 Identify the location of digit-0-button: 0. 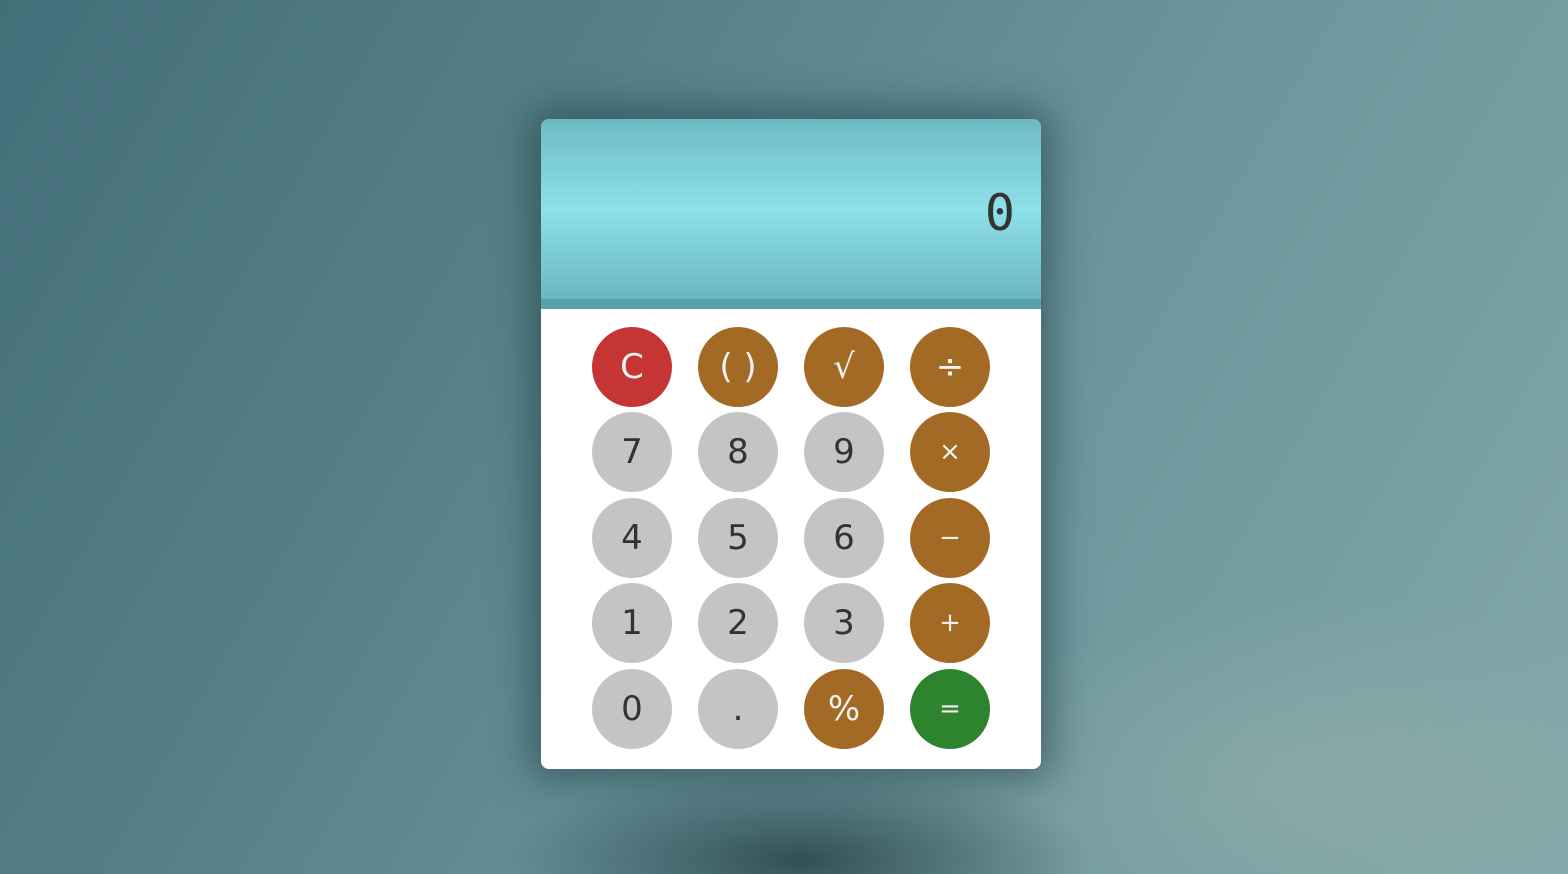
(632, 709).